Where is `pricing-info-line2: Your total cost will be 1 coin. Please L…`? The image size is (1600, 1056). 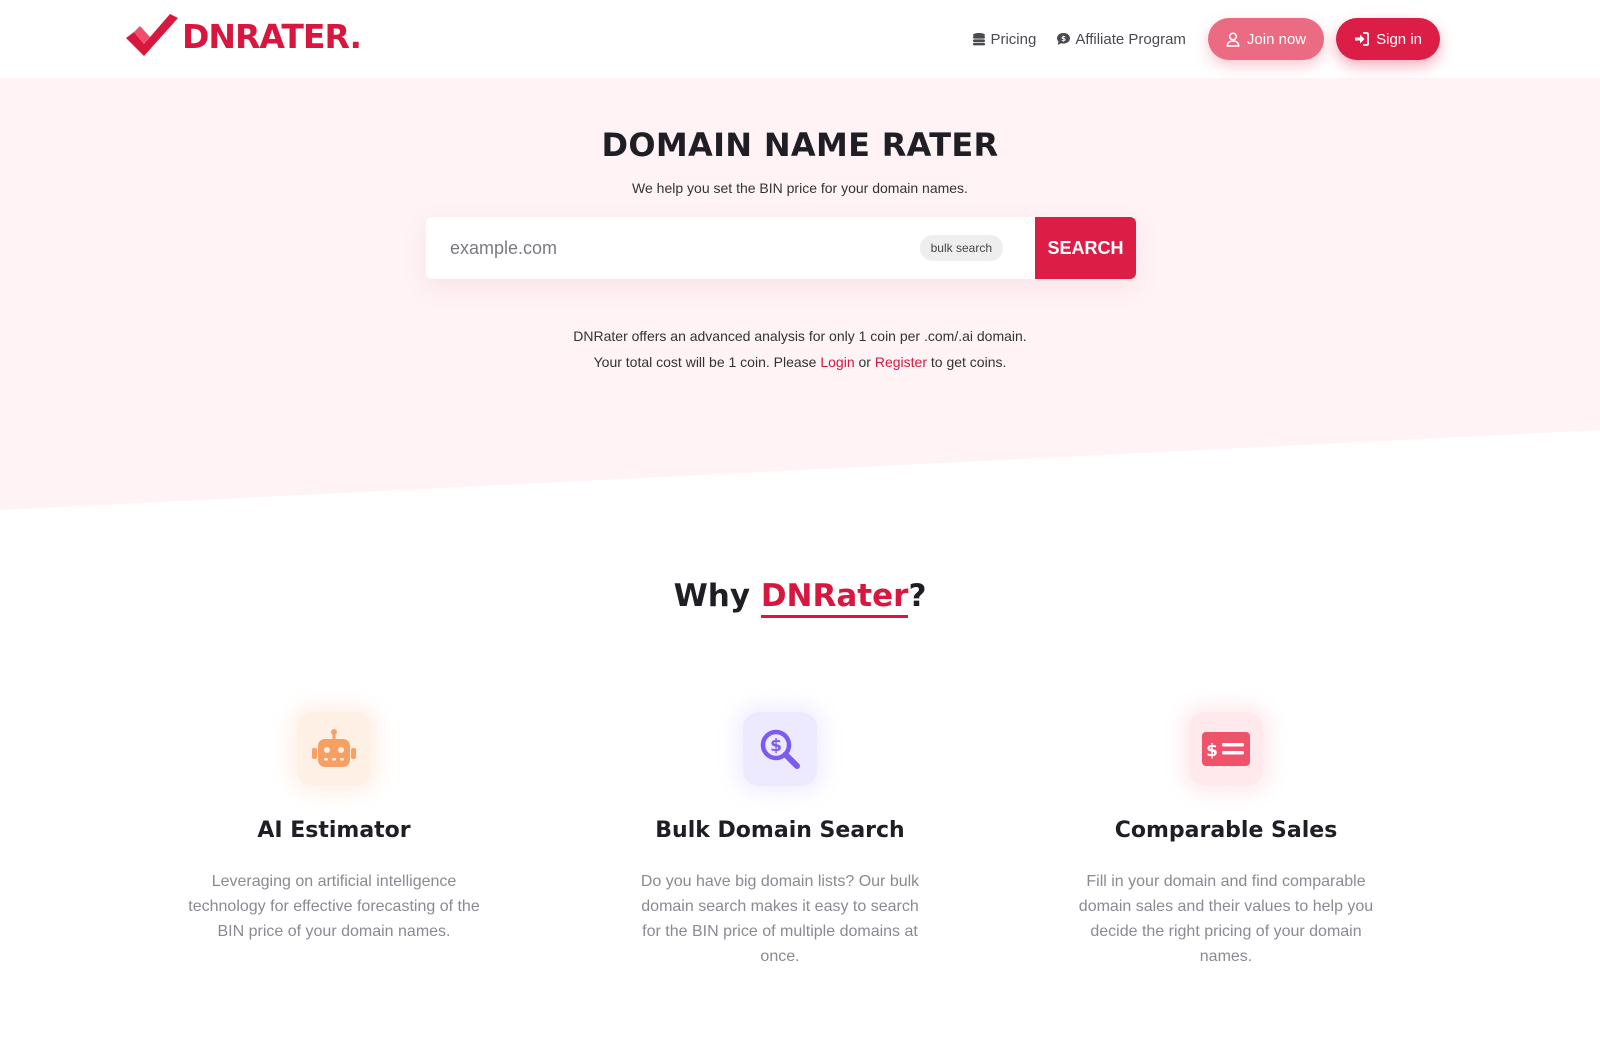 pricing-info-line2: Your total cost will be 1 coin. Please L… is located at coordinates (800, 362).